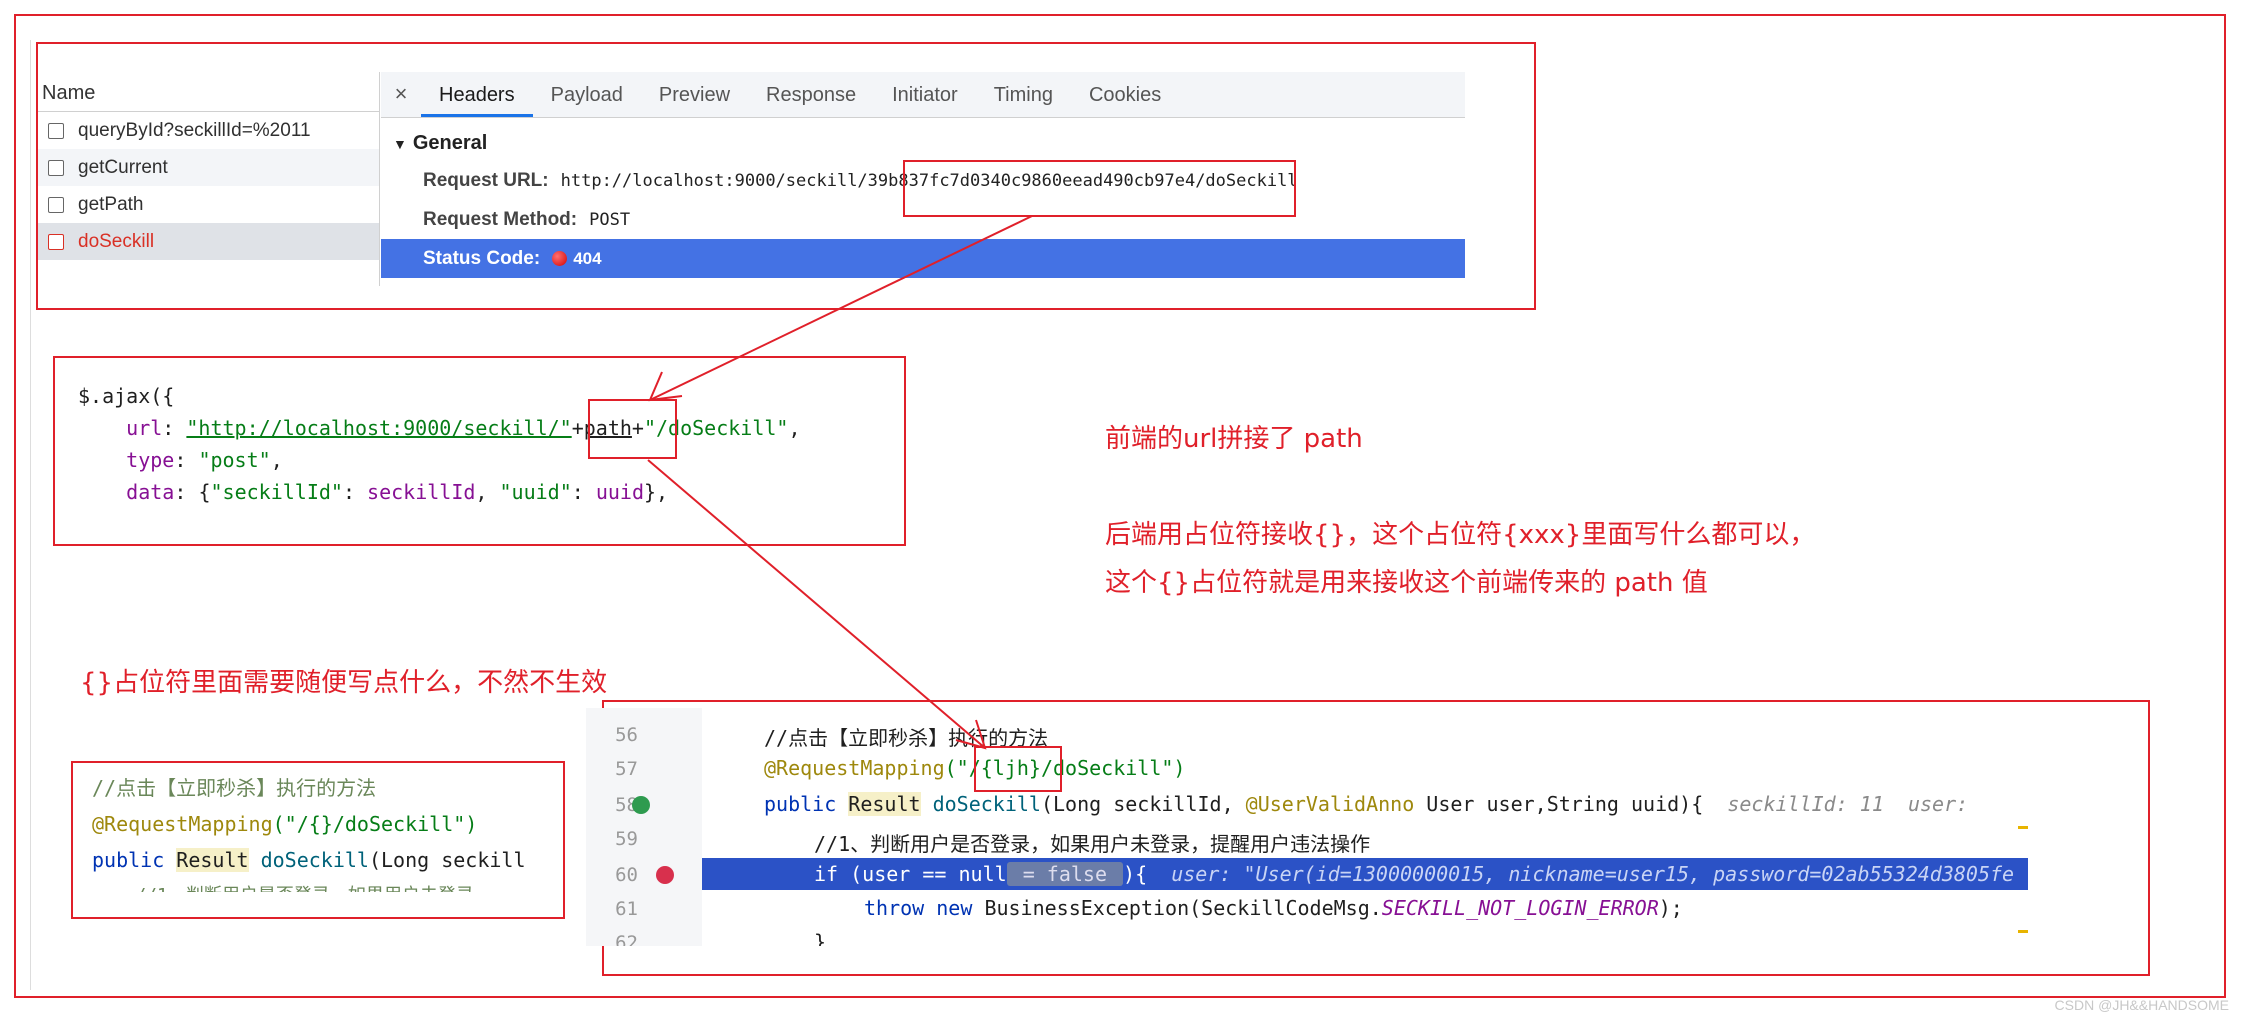 This screenshot has height=1017, width=2245. I want to click on note-placeholder-needs-content: {}占位符里面需要随便写点什么，不然不生效, so click(344, 683).